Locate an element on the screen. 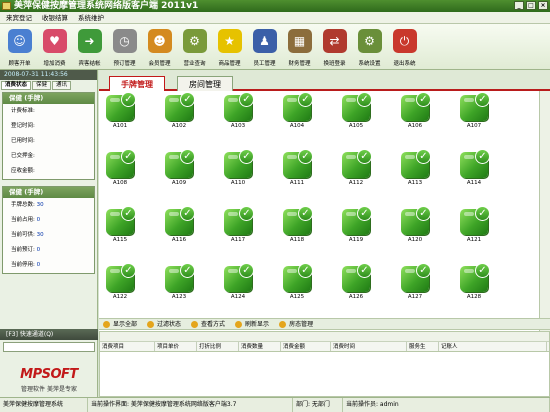 This screenshot has width=550, height=412. room-status-icon is located at coordinates (283, 324).